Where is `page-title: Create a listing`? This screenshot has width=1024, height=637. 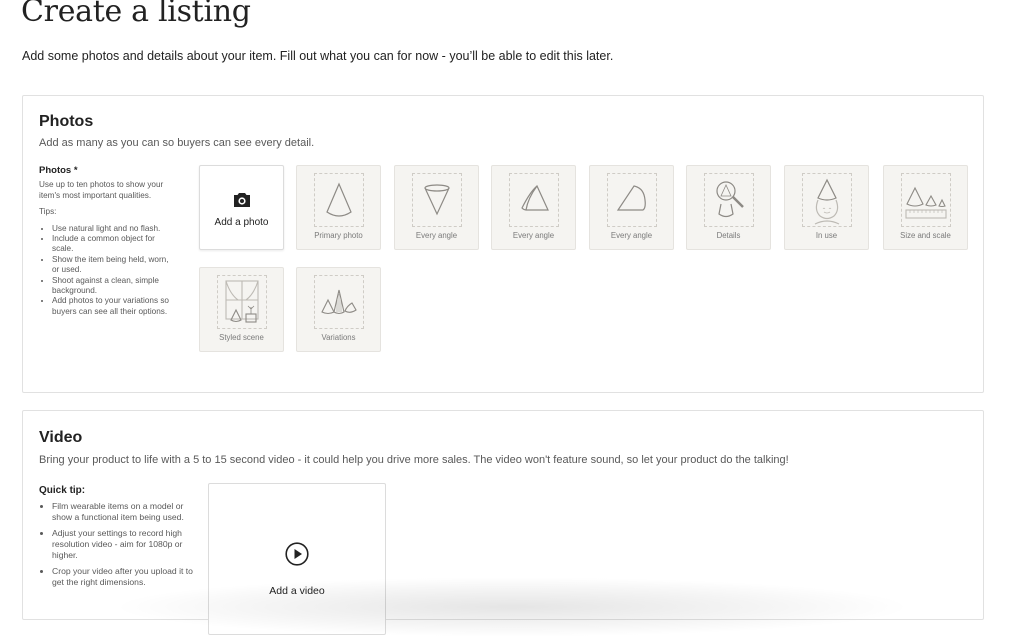 page-title: Create a listing is located at coordinates (136, 14).